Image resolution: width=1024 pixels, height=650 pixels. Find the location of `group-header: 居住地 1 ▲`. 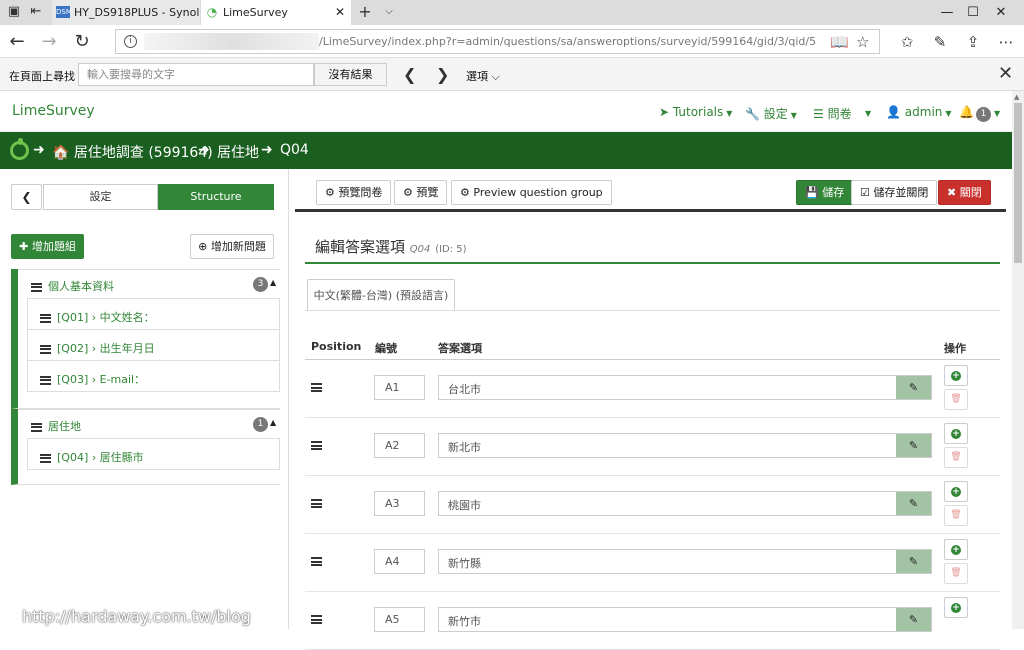

group-header: 居住地 1 ▲ is located at coordinates (149, 423).